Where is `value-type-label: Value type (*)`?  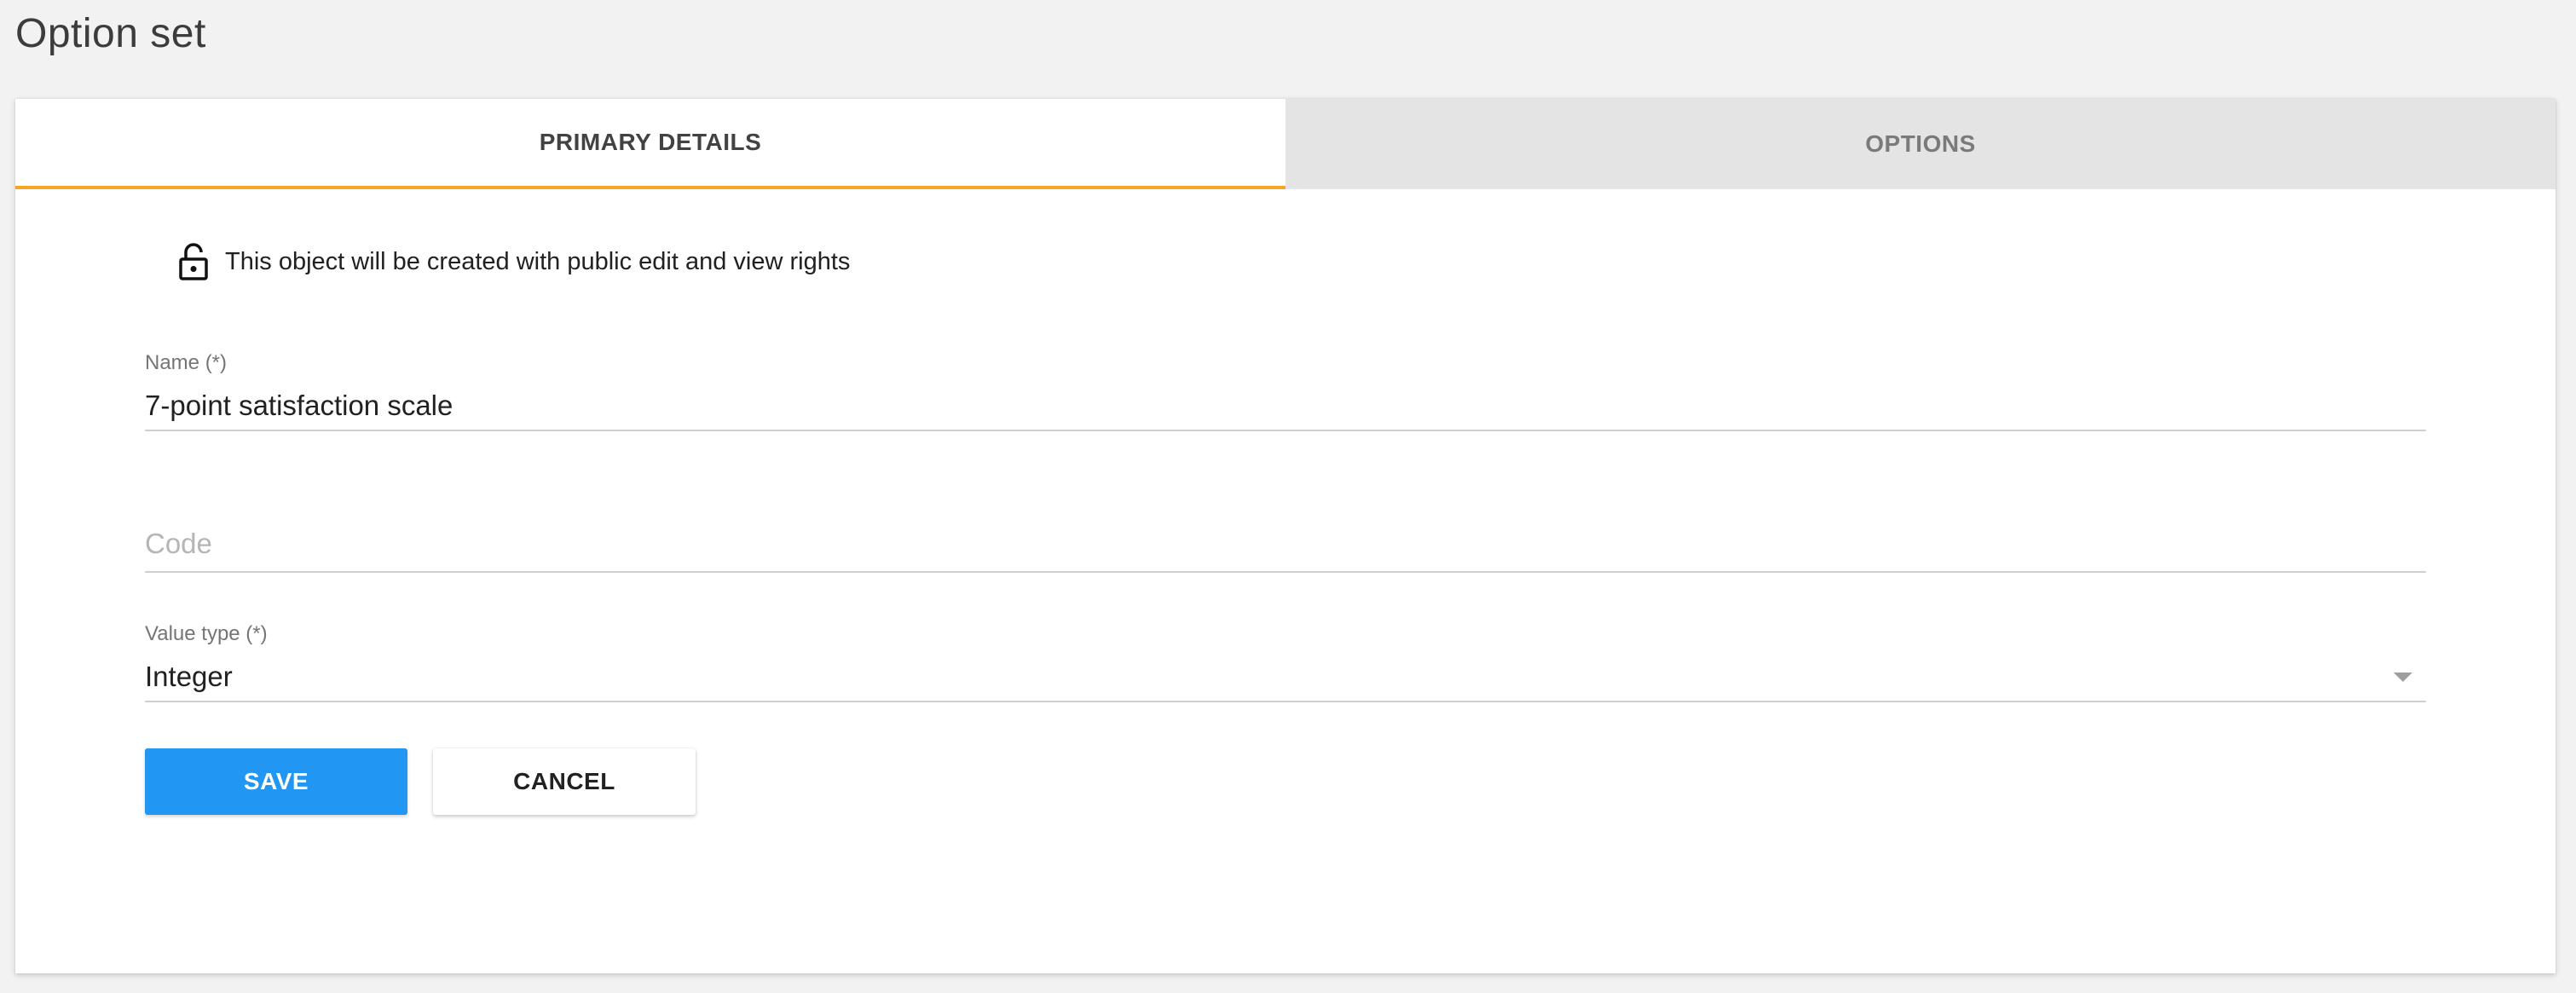 value-type-label: Value type (*) is located at coordinates (206, 633).